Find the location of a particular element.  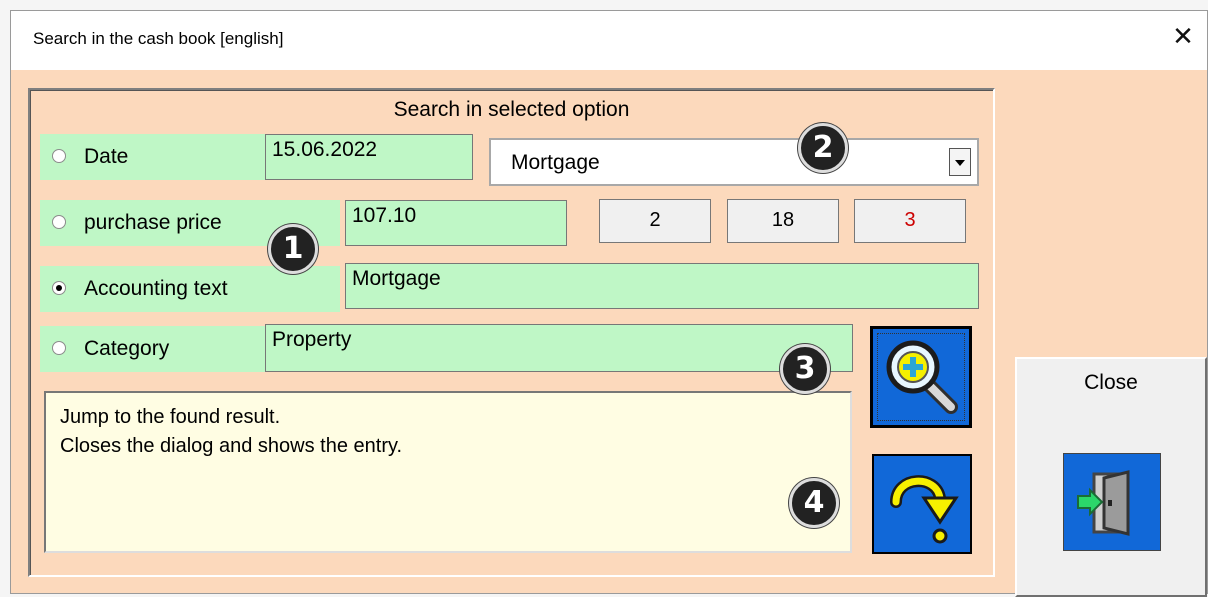

accounting-text-label: Accounting text is located at coordinates (156, 288).